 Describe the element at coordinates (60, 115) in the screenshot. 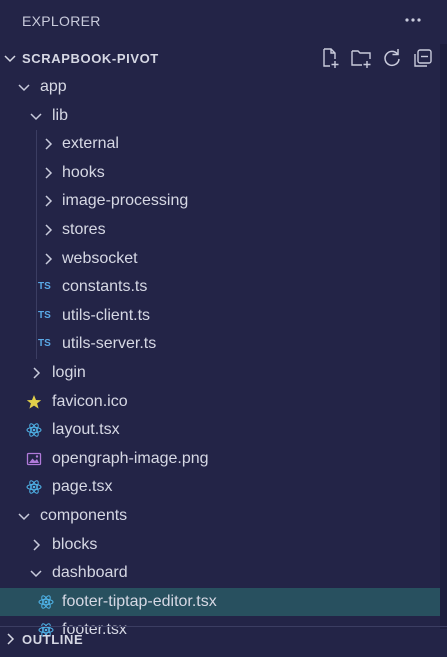

I see `tree-item-label: lib` at that location.